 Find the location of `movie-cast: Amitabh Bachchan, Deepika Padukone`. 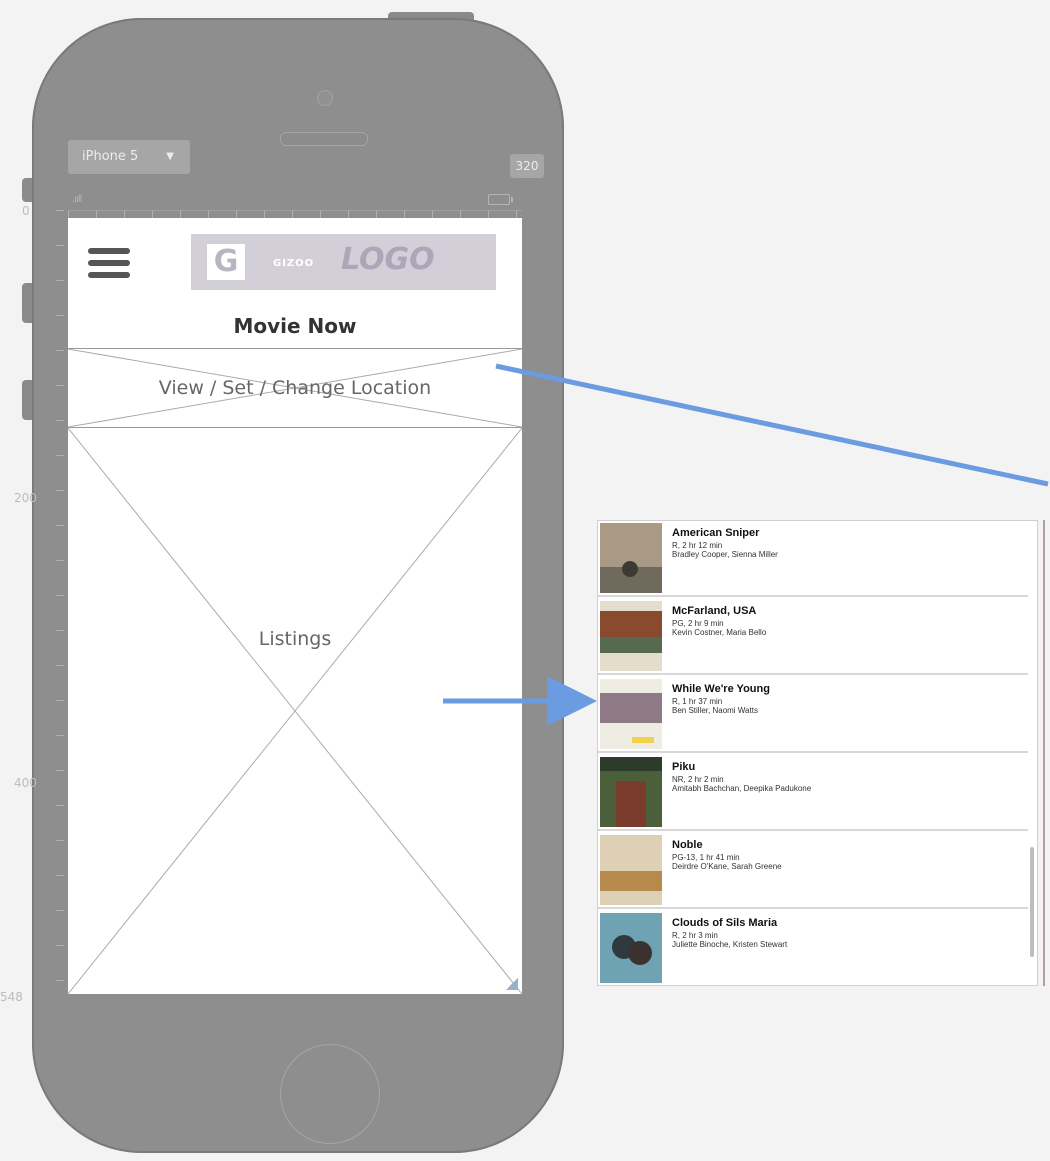

movie-cast: Amitabh Bachchan, Deepika Padukone is located at coordinates (742, 788).